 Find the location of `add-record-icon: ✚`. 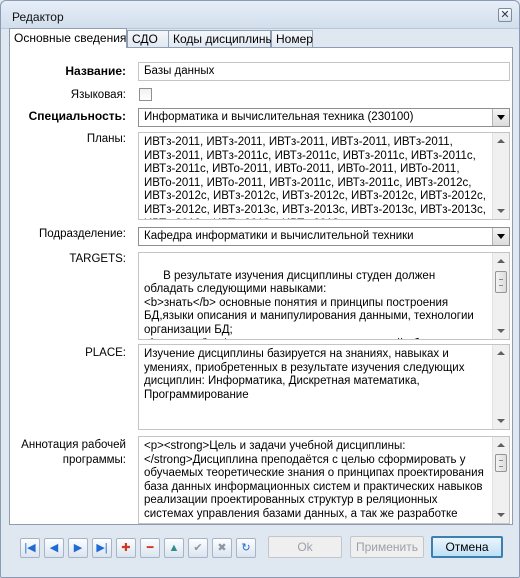

add-record-icon: ✚ is located at coordinates (126, 548).